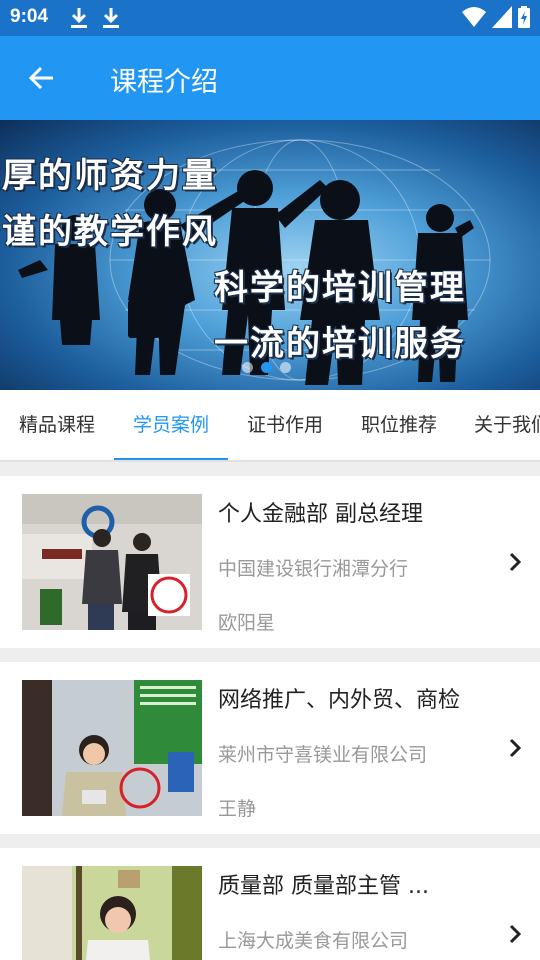 Image resolution: width=540 pixels, height=960 pixels. I want to click on carousel-indicator, so click(266, 367).